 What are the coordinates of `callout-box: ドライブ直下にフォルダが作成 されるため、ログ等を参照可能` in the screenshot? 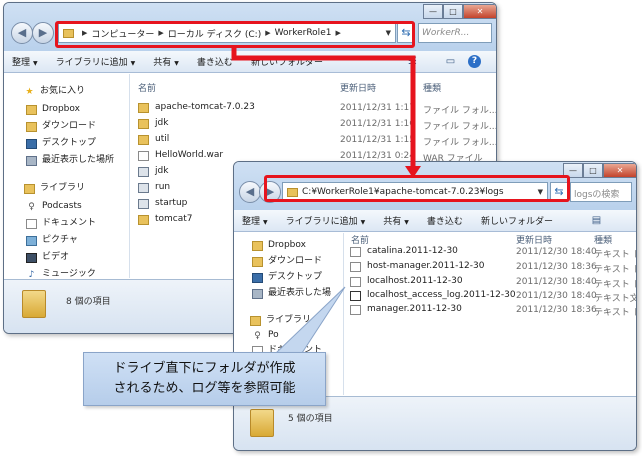 It's located at (204, 379).